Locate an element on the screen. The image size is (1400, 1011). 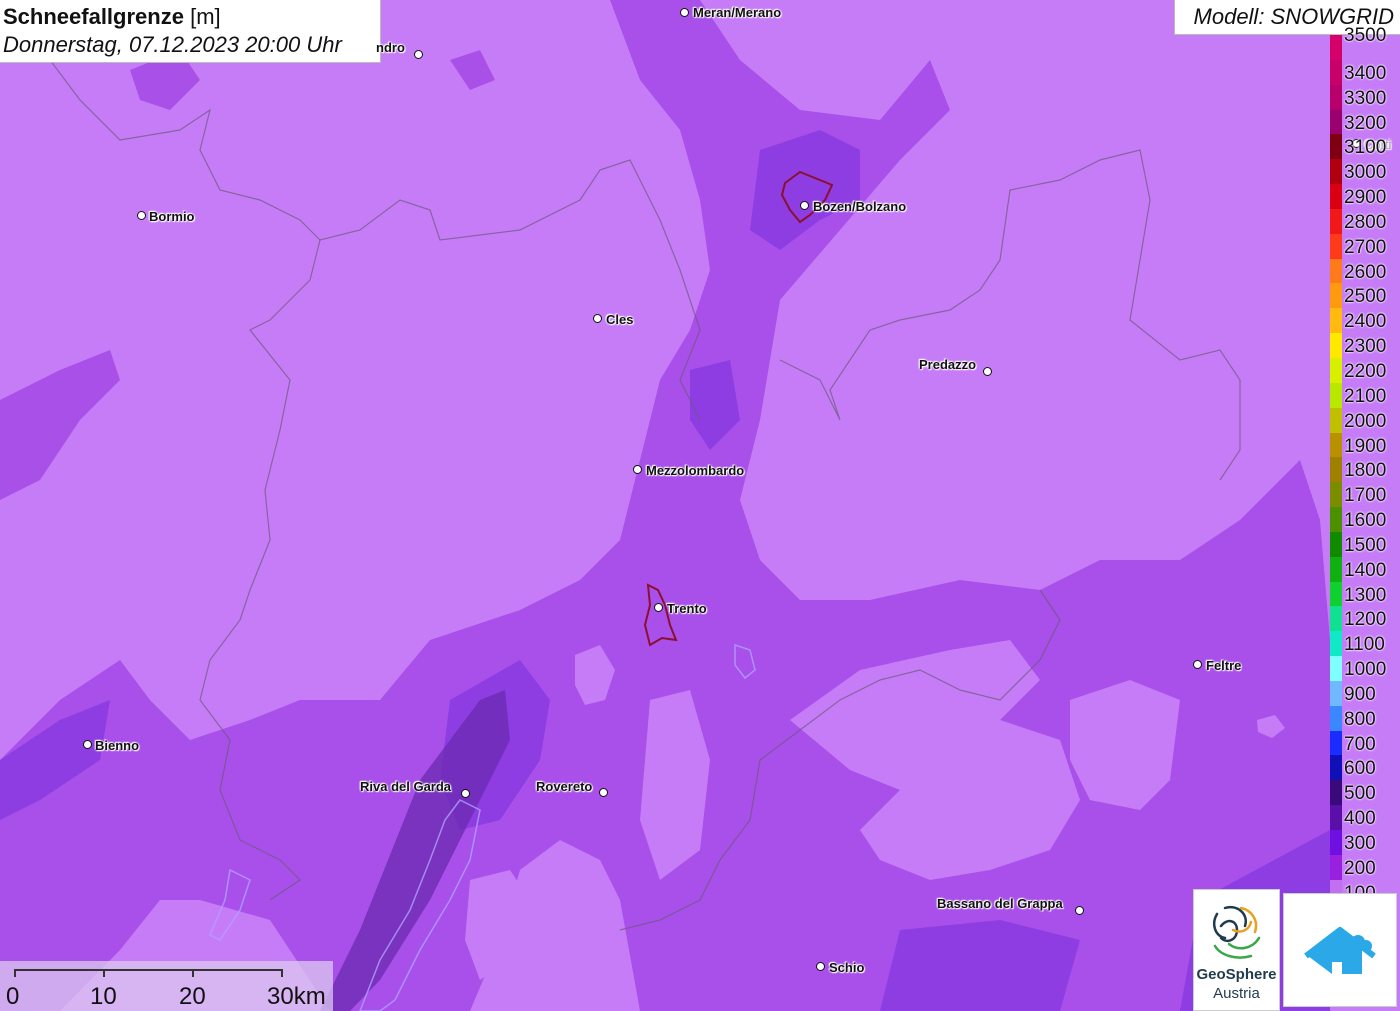
legend-row: 900 is located at coordinates (1365, 693).